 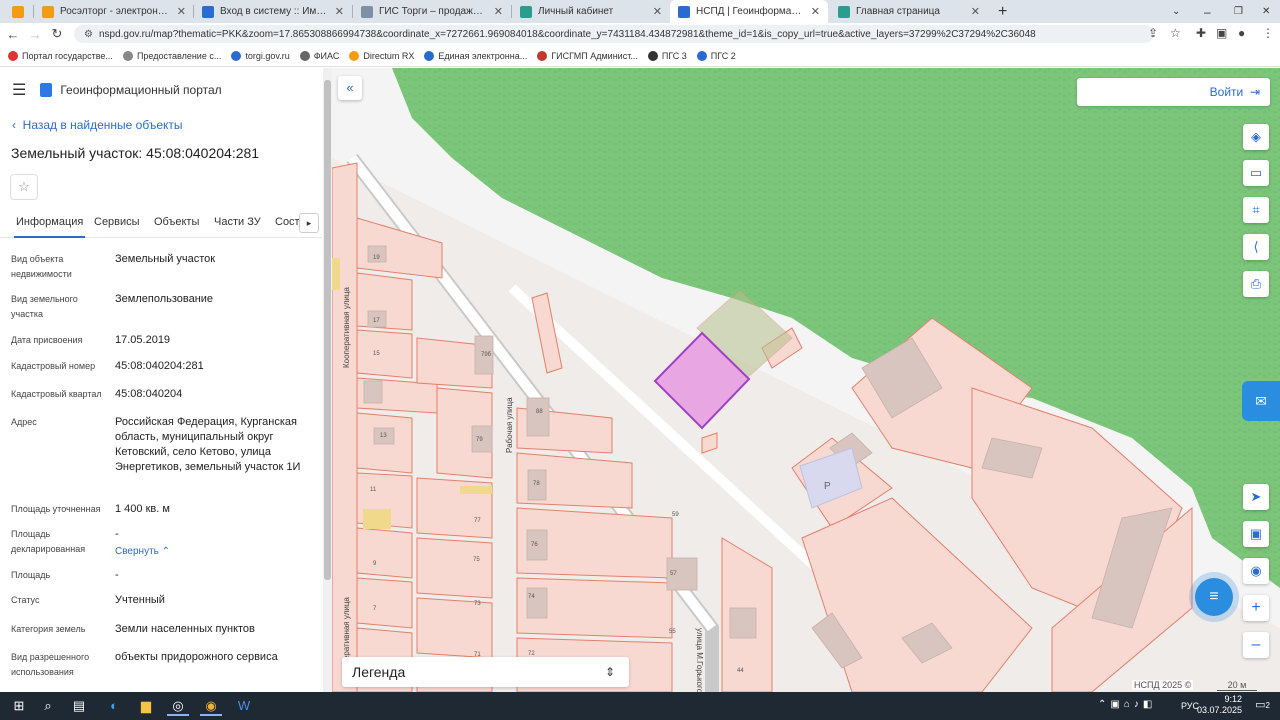 What do you see at coordinates (327, 330) in the screenshot?
I see `scrollbar-thumb` at bounding box center [327, 330].